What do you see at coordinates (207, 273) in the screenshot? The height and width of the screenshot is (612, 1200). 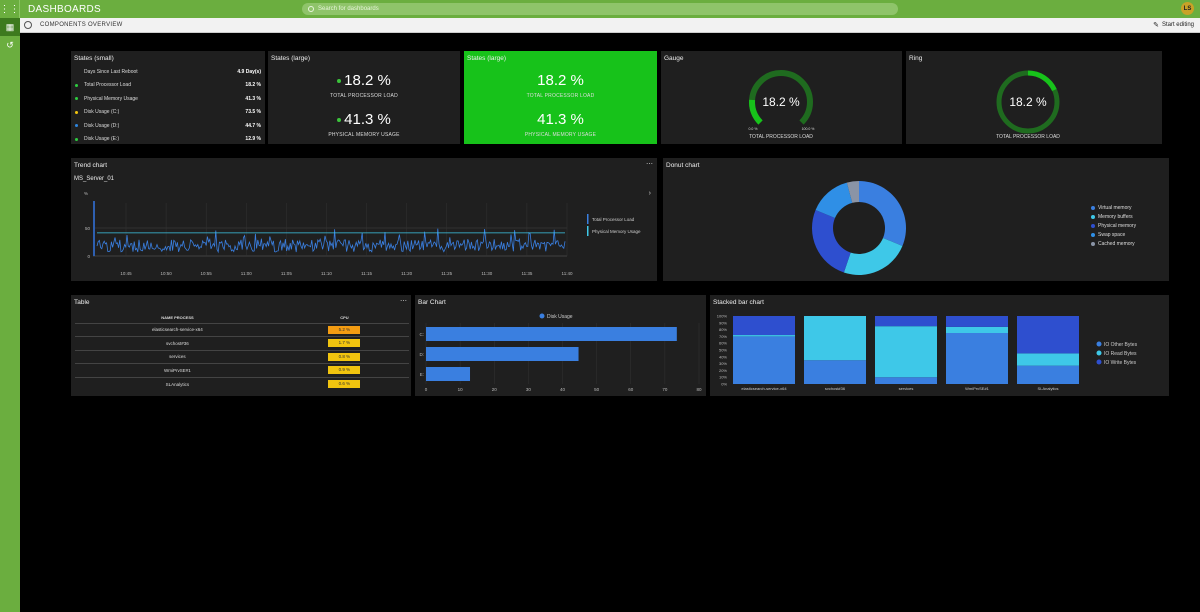 I see `x-tick-label: 10:55` at bounding box center [207, 273].